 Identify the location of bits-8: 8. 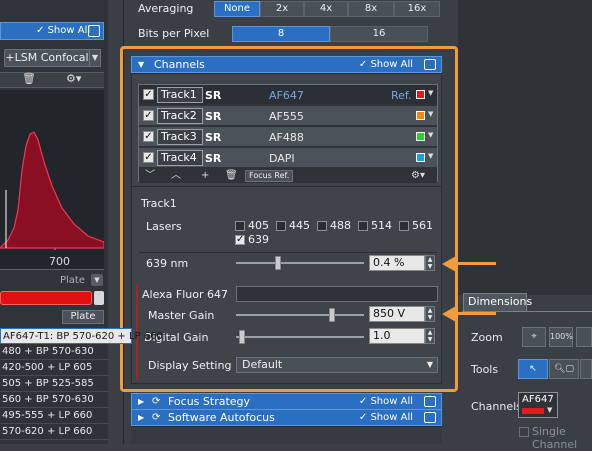
(281, 34).